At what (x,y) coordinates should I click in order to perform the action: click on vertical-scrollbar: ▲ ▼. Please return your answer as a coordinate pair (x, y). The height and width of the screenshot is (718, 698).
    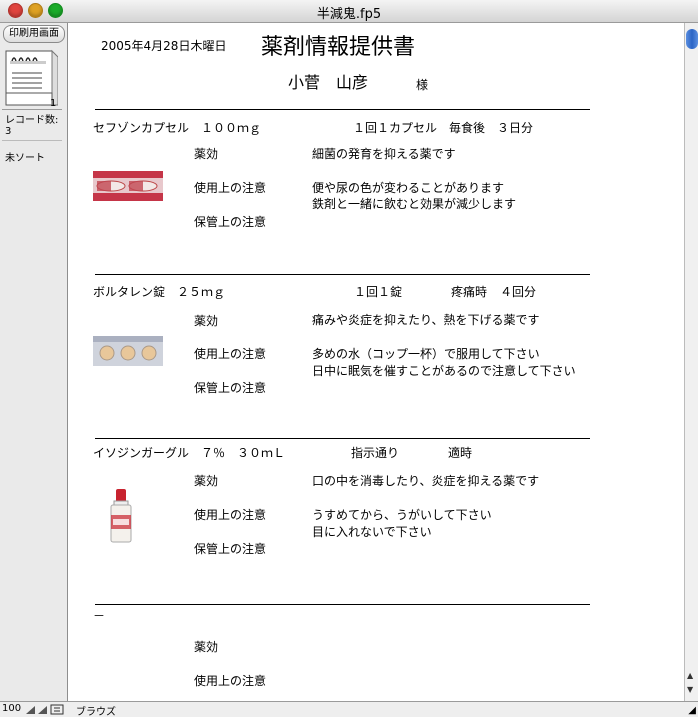
    Looking at the image, I should click on (691, 362).